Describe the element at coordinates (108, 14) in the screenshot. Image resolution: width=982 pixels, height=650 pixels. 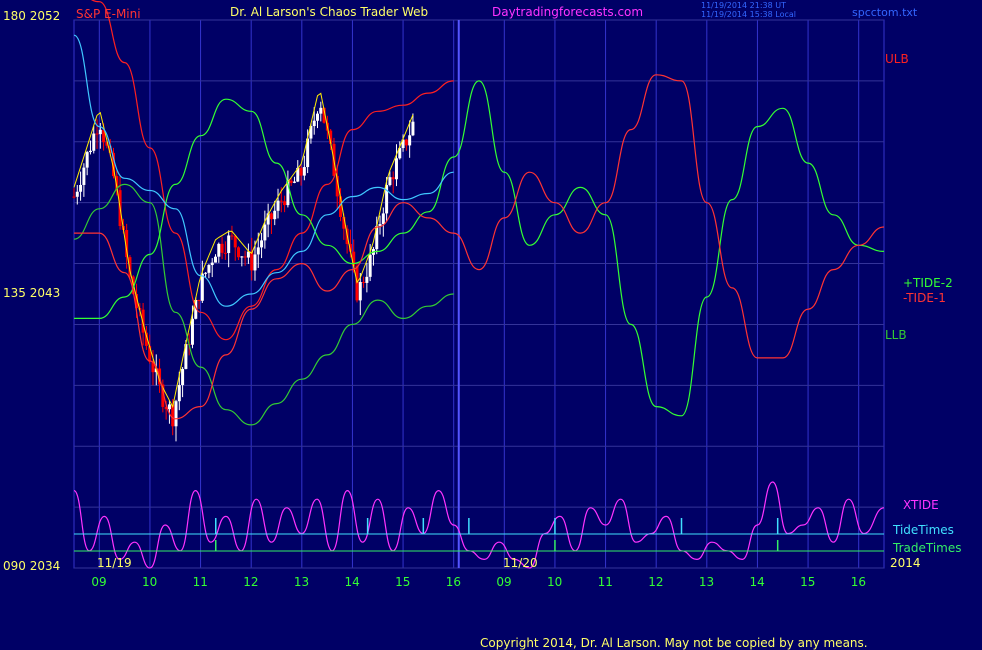
I see `instrument-title: S&P E-Mini` at that location.